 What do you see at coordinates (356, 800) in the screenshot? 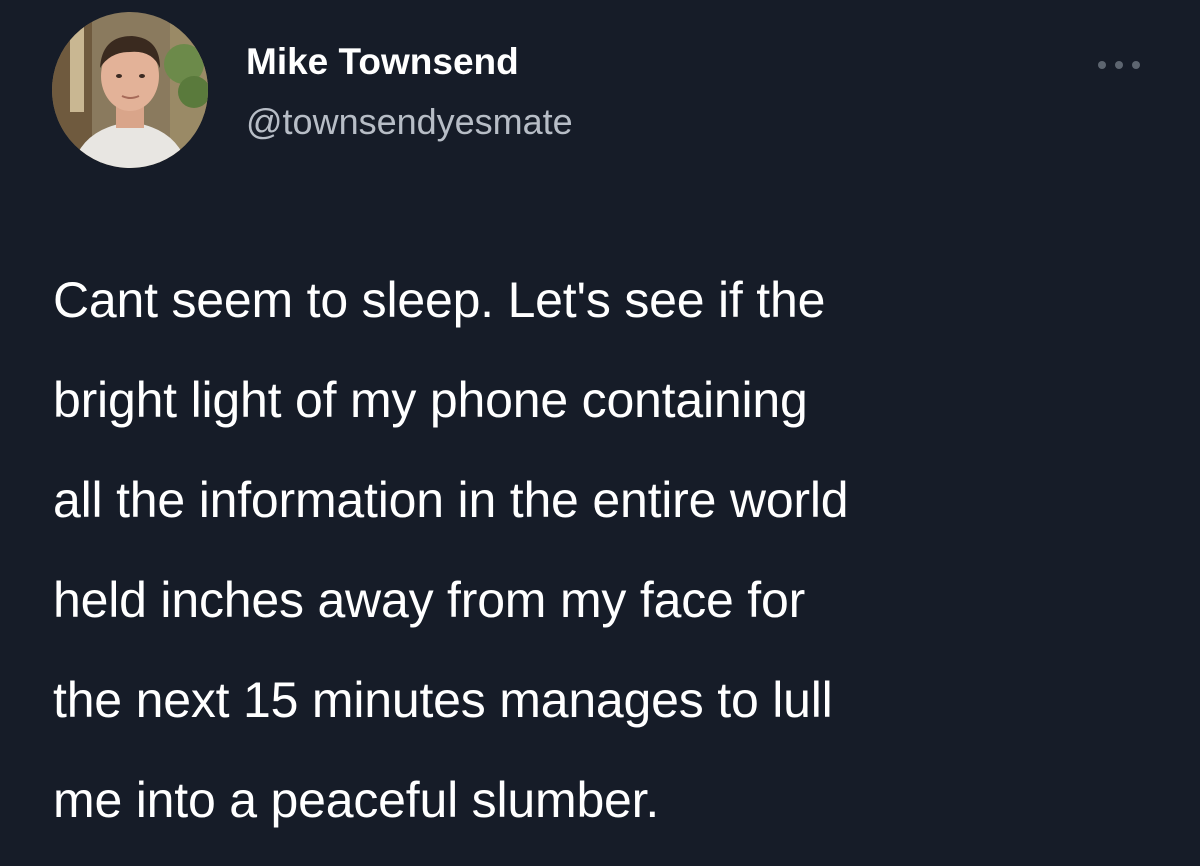
I see `tweet-text-line: me into a peaceful slumber.` at bounding box center [356, 800].